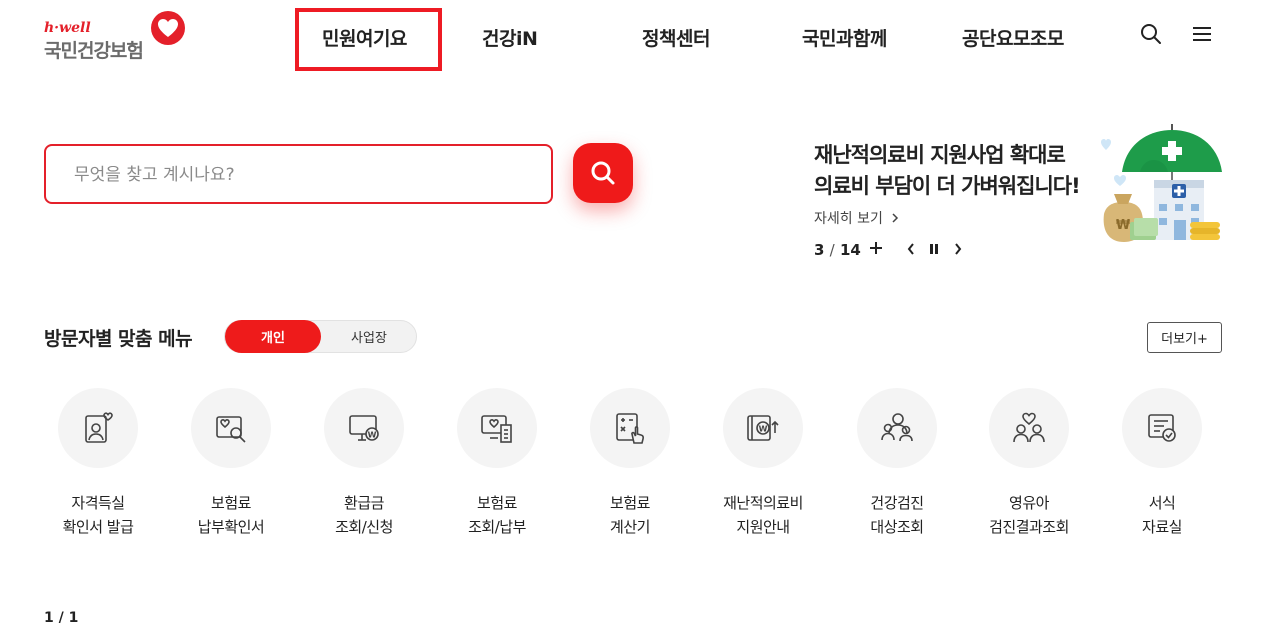  What do you see at coordinates (61, 616) in the screenshot?
I see `menu-pager: 1 / 1` at bounding box center [61, 616].